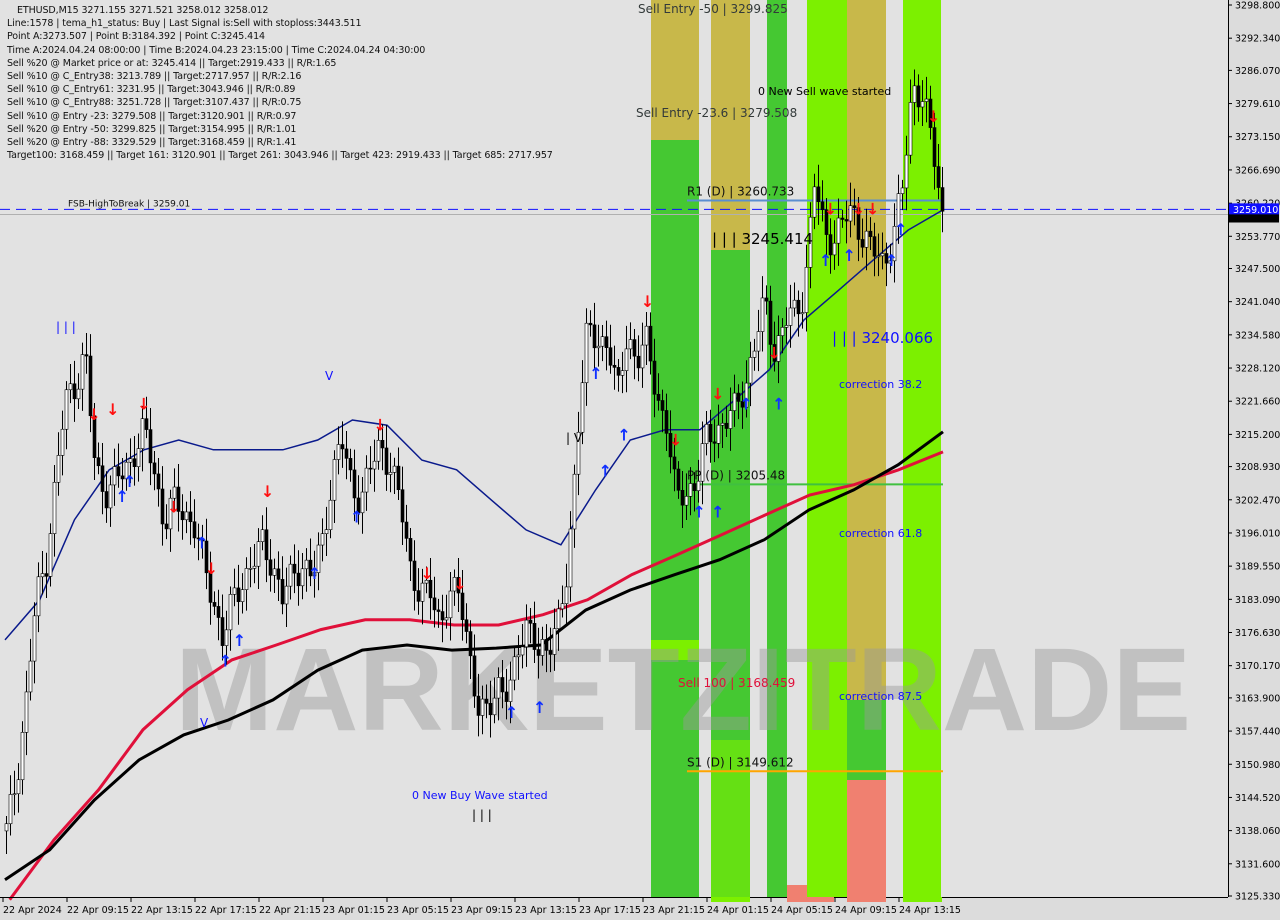 The width and height of the screenshot is (1280, 920). I want to click on chart-annotation: | | |, so click(482, 815).